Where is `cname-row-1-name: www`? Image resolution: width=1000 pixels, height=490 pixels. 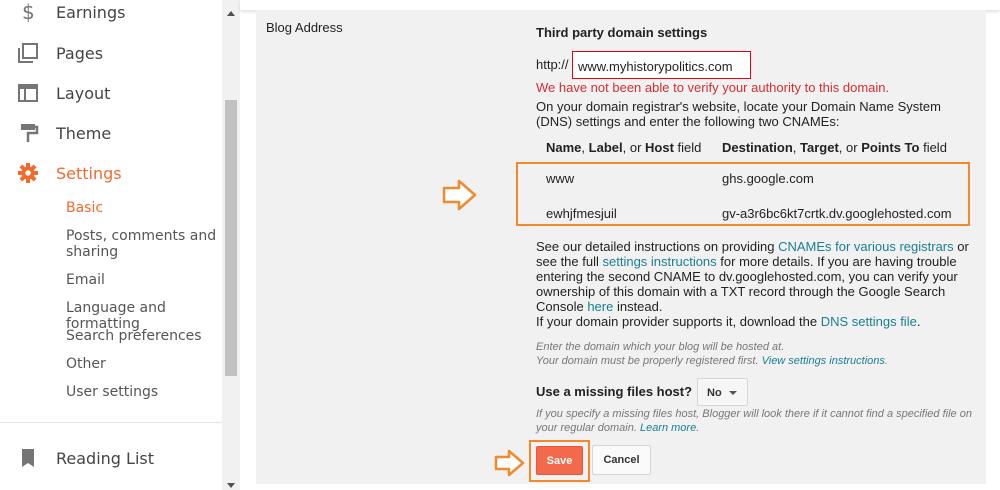
cname-row-1-name: www is located at coordinates (560, 178).